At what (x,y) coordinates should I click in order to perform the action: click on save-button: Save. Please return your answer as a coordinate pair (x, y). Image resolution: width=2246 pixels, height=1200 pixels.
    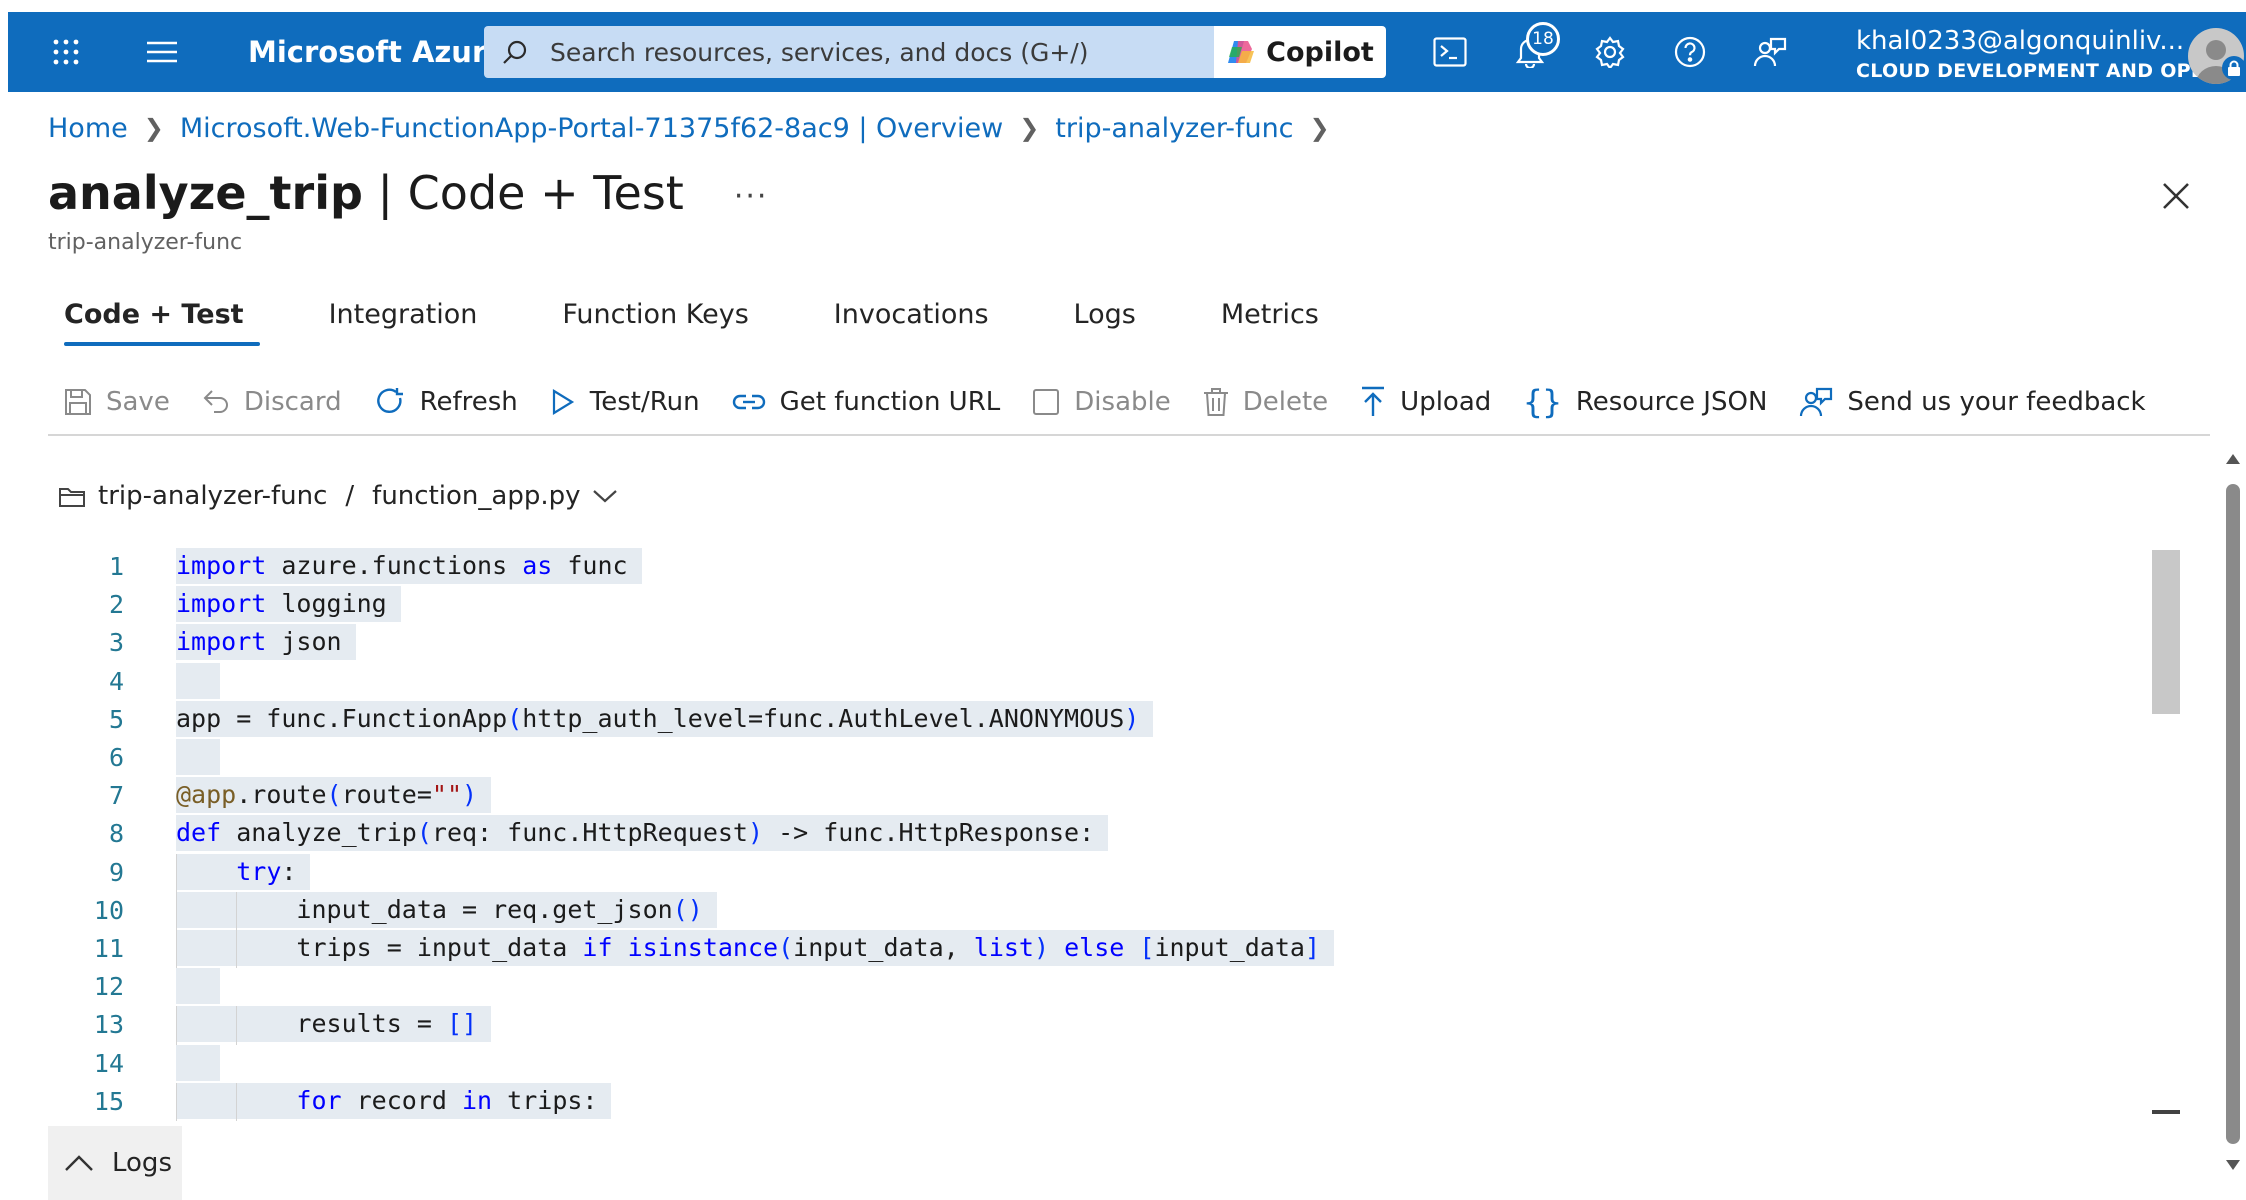
    Looking at the image, I should click on (117, 402).